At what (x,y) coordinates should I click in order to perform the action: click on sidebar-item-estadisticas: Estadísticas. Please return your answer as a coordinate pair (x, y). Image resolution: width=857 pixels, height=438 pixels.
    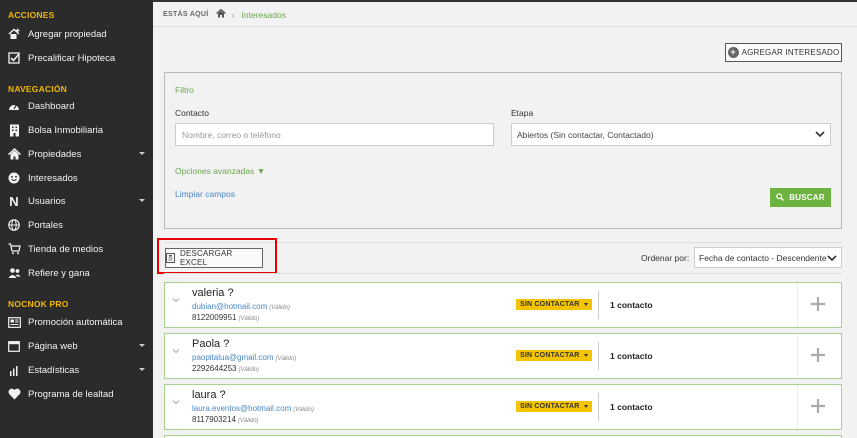
    Looking at the image, I should click on (76, 370).